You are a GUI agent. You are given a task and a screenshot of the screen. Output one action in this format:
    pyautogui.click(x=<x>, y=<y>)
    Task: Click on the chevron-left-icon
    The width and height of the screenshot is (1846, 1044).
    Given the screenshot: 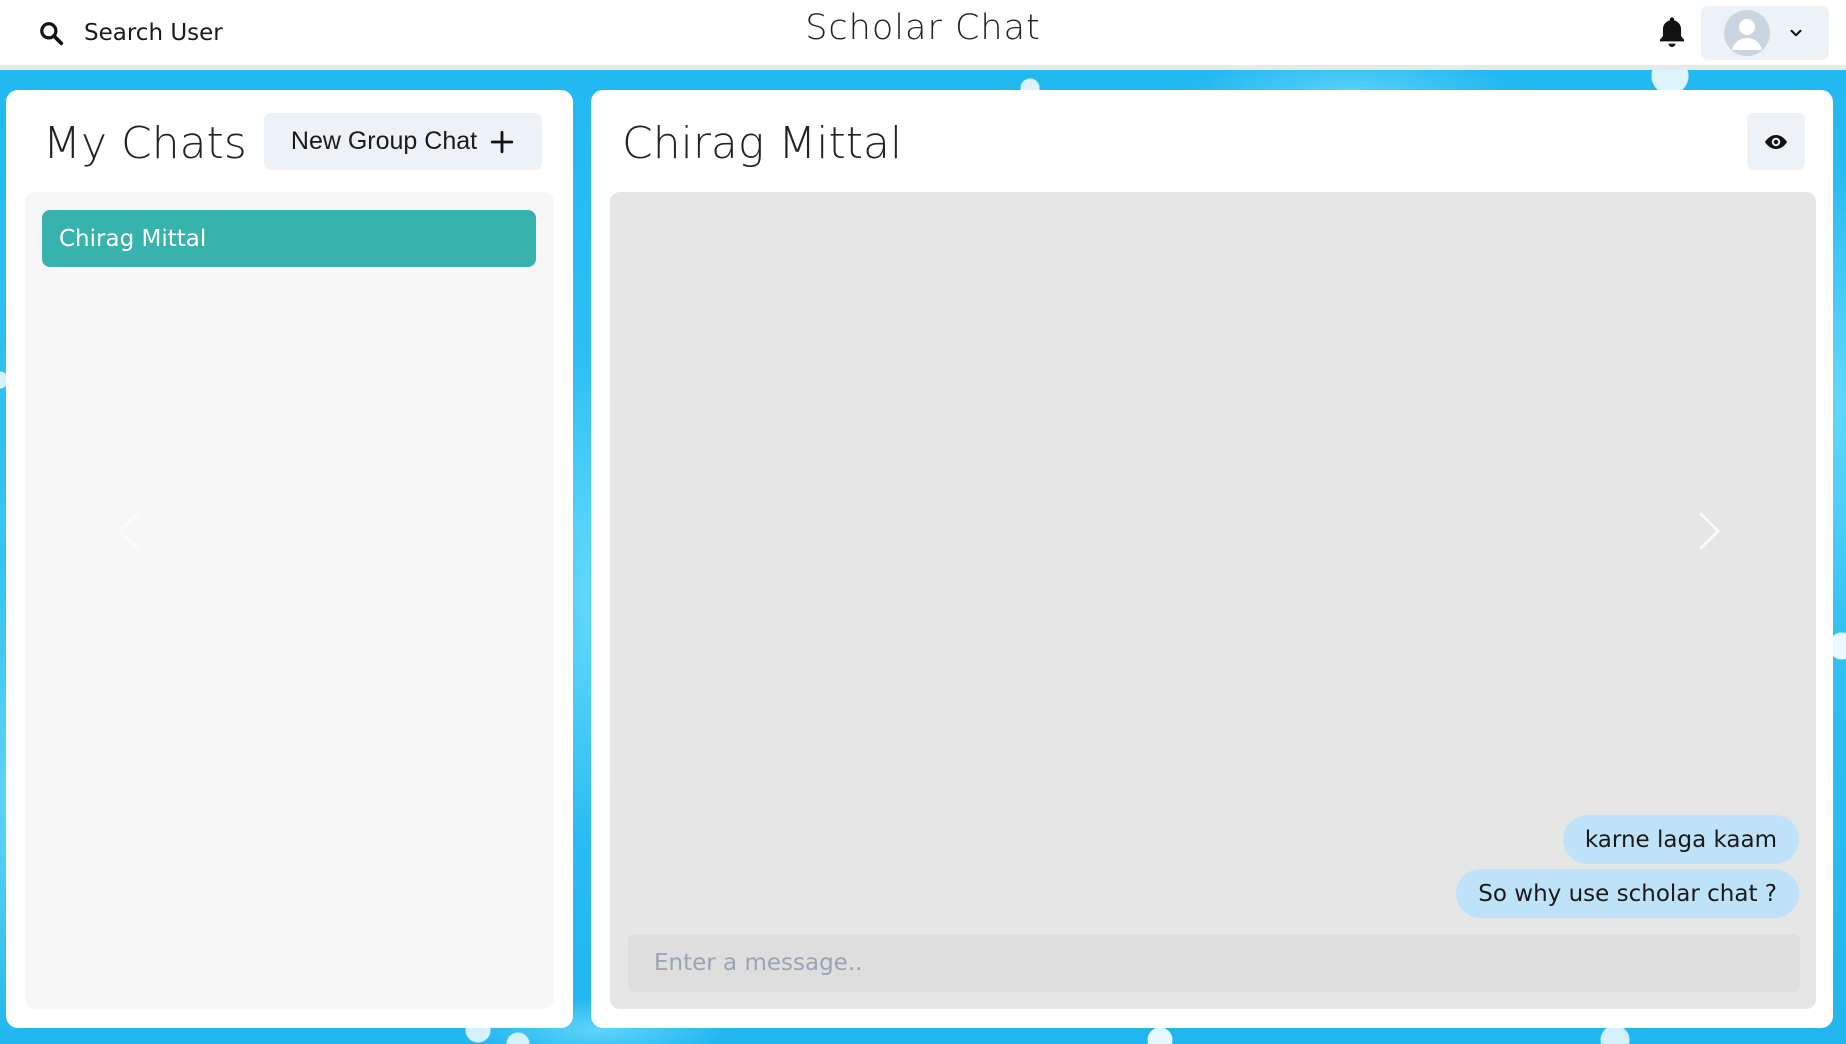 What is the action you would take?
    pyautogui.click(x=129, y=531)
    